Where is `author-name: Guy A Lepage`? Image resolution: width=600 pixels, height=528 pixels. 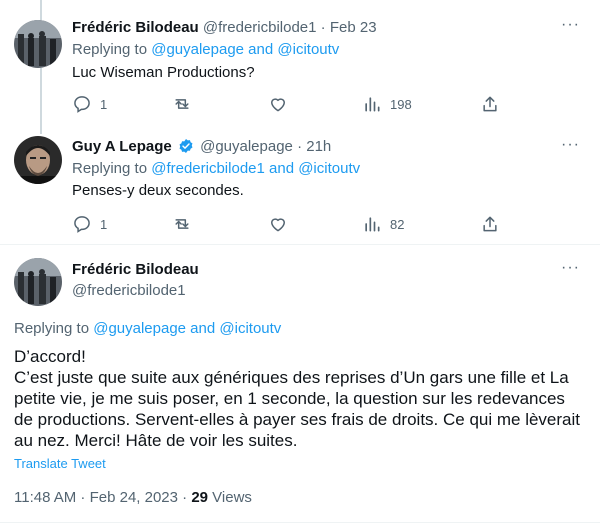
author-name: Guy A Lepage is located at coordinates (122, 146).